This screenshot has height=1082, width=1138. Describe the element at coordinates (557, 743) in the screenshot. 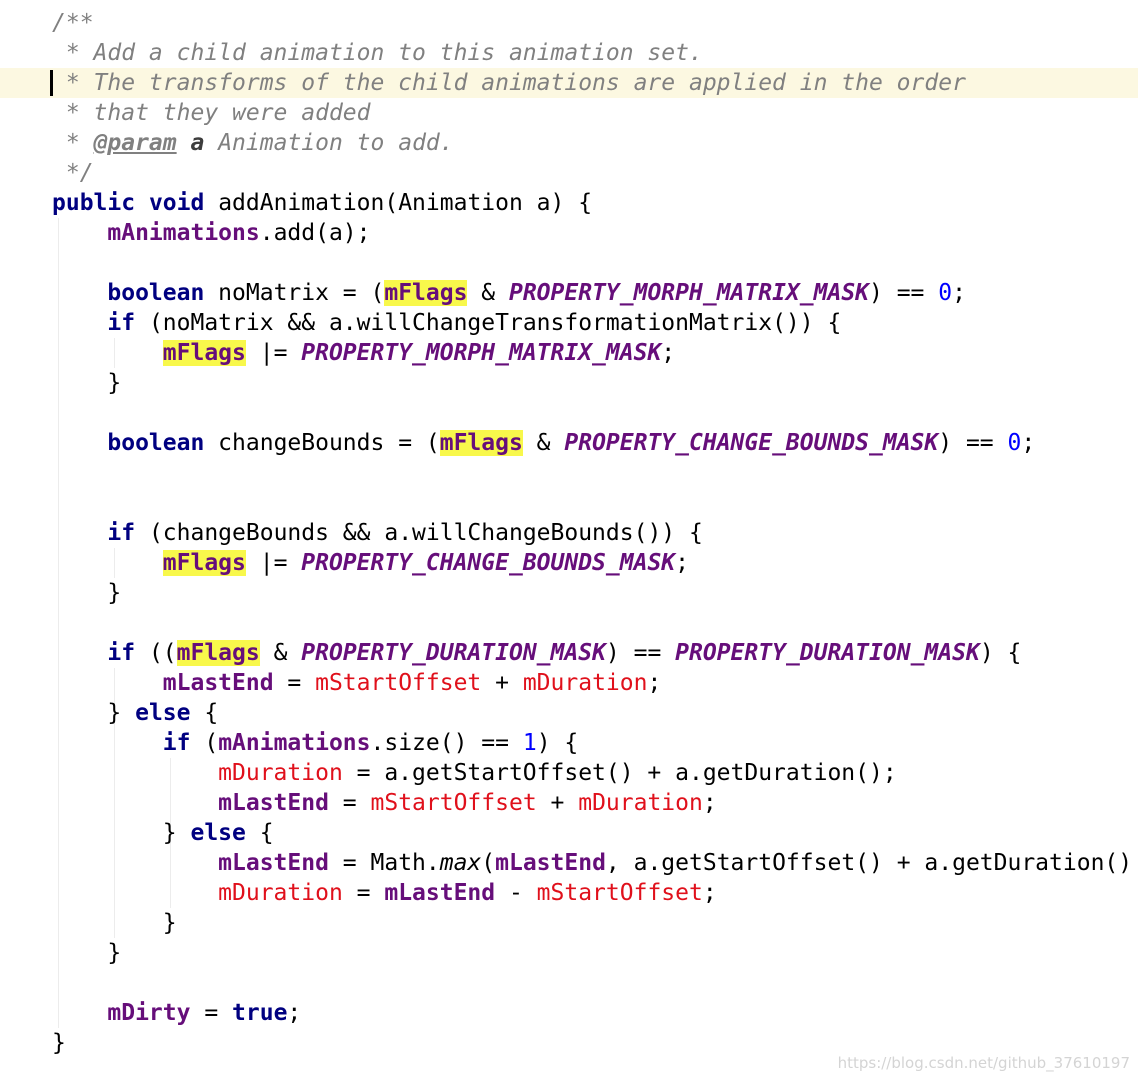

I see `code-token: ) {` at that location.